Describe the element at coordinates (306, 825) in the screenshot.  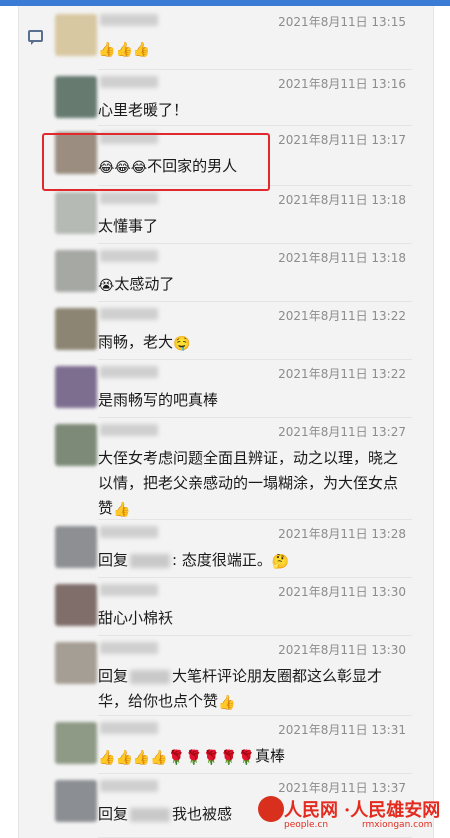
I see `watermark-url1: people.cn` at that location.